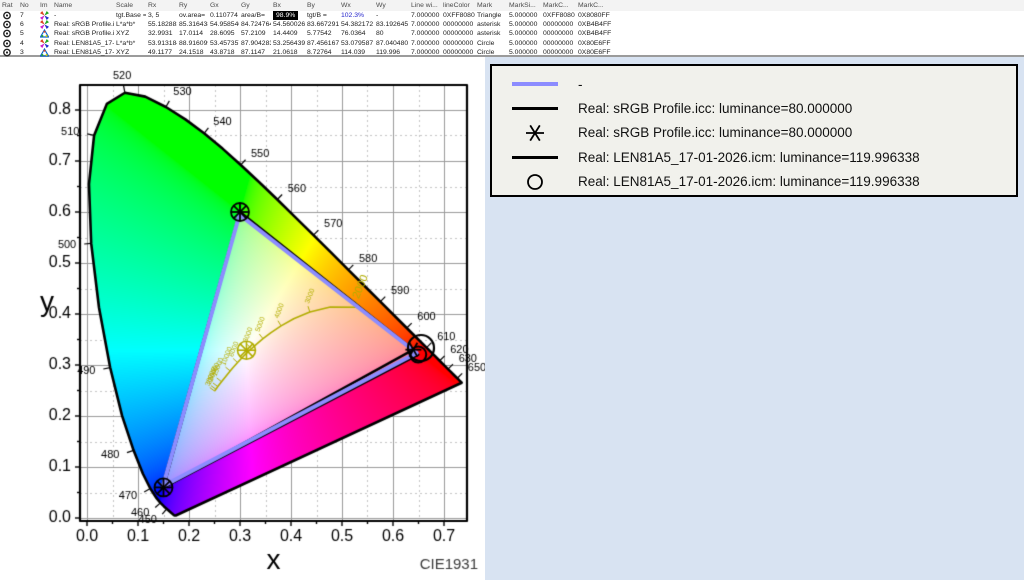 This screenshot has height=580, width=1024. Describe the element at coordinates (45, 52) in the screenshot. I see `triangle-icon` at that location.